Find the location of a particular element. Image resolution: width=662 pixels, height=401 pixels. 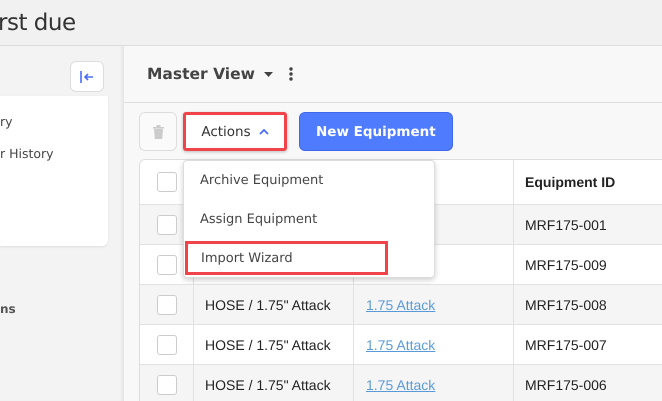

delete-button is located at coordinates (158, 131).